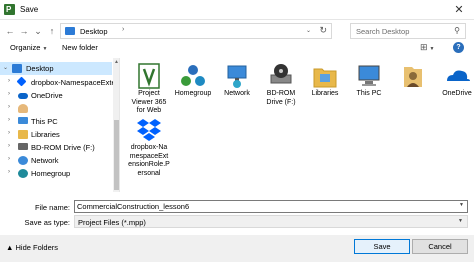 Image resolution: width=474 pixels, height=262 pixels. I want to click on organize-dropdown-icon: ▼, so click(45, 49).